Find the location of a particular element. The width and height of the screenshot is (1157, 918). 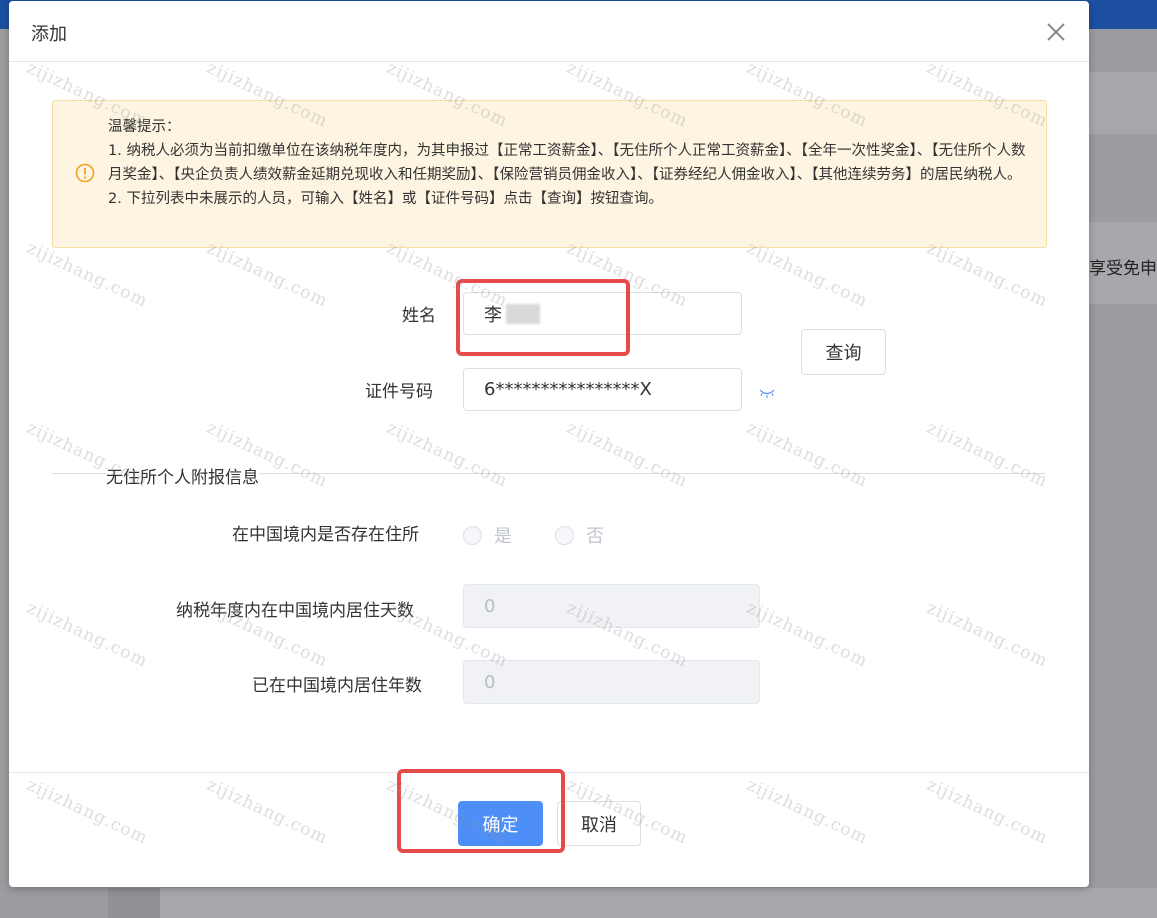

background-row is located at coordinates (1123, 103).